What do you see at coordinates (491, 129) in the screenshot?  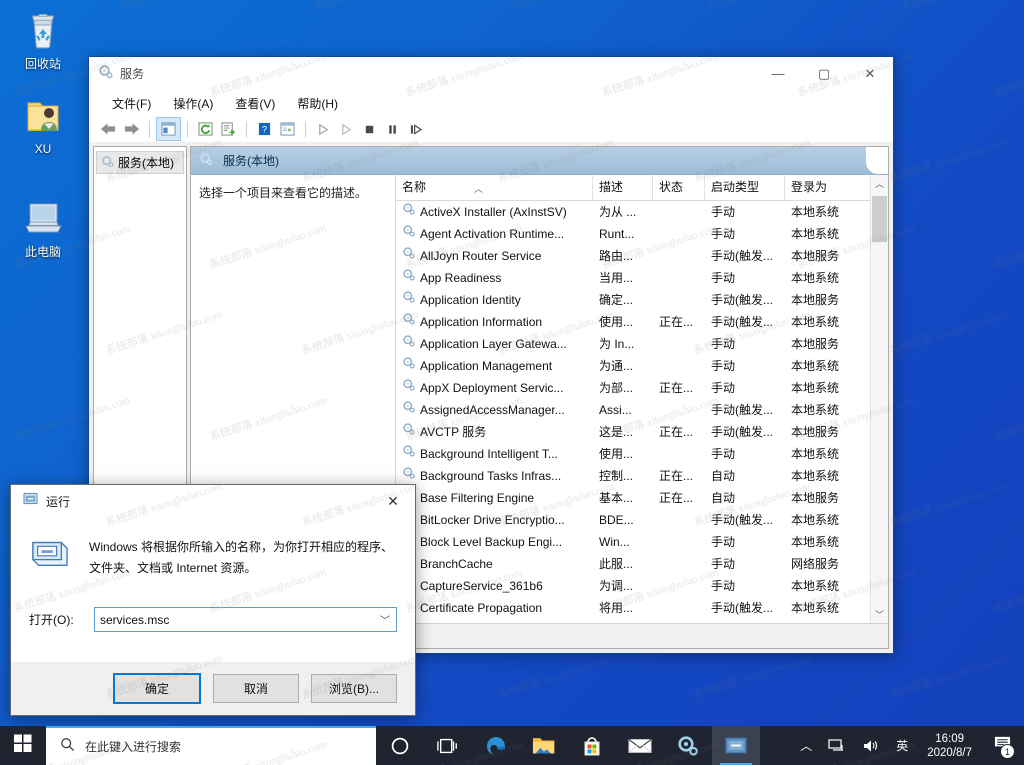 I see `services-toolbar: ?` at bounding box center [491, 129].